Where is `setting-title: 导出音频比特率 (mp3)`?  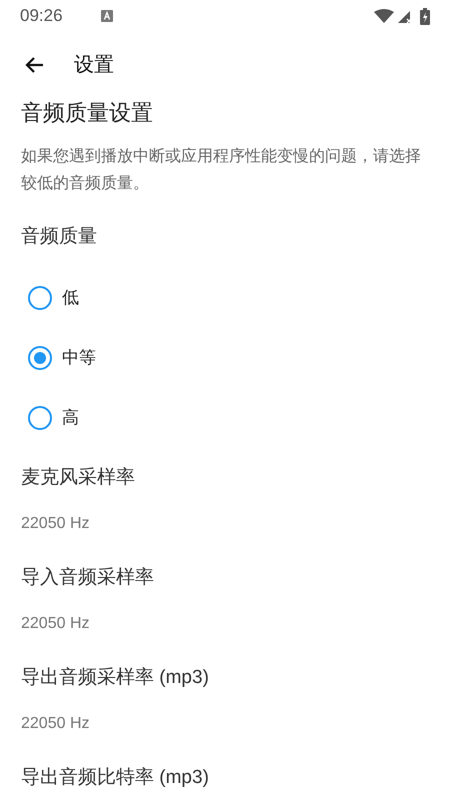 setting-title: 导出音频比特率 (mp3) is located at coordinates (115, 778).